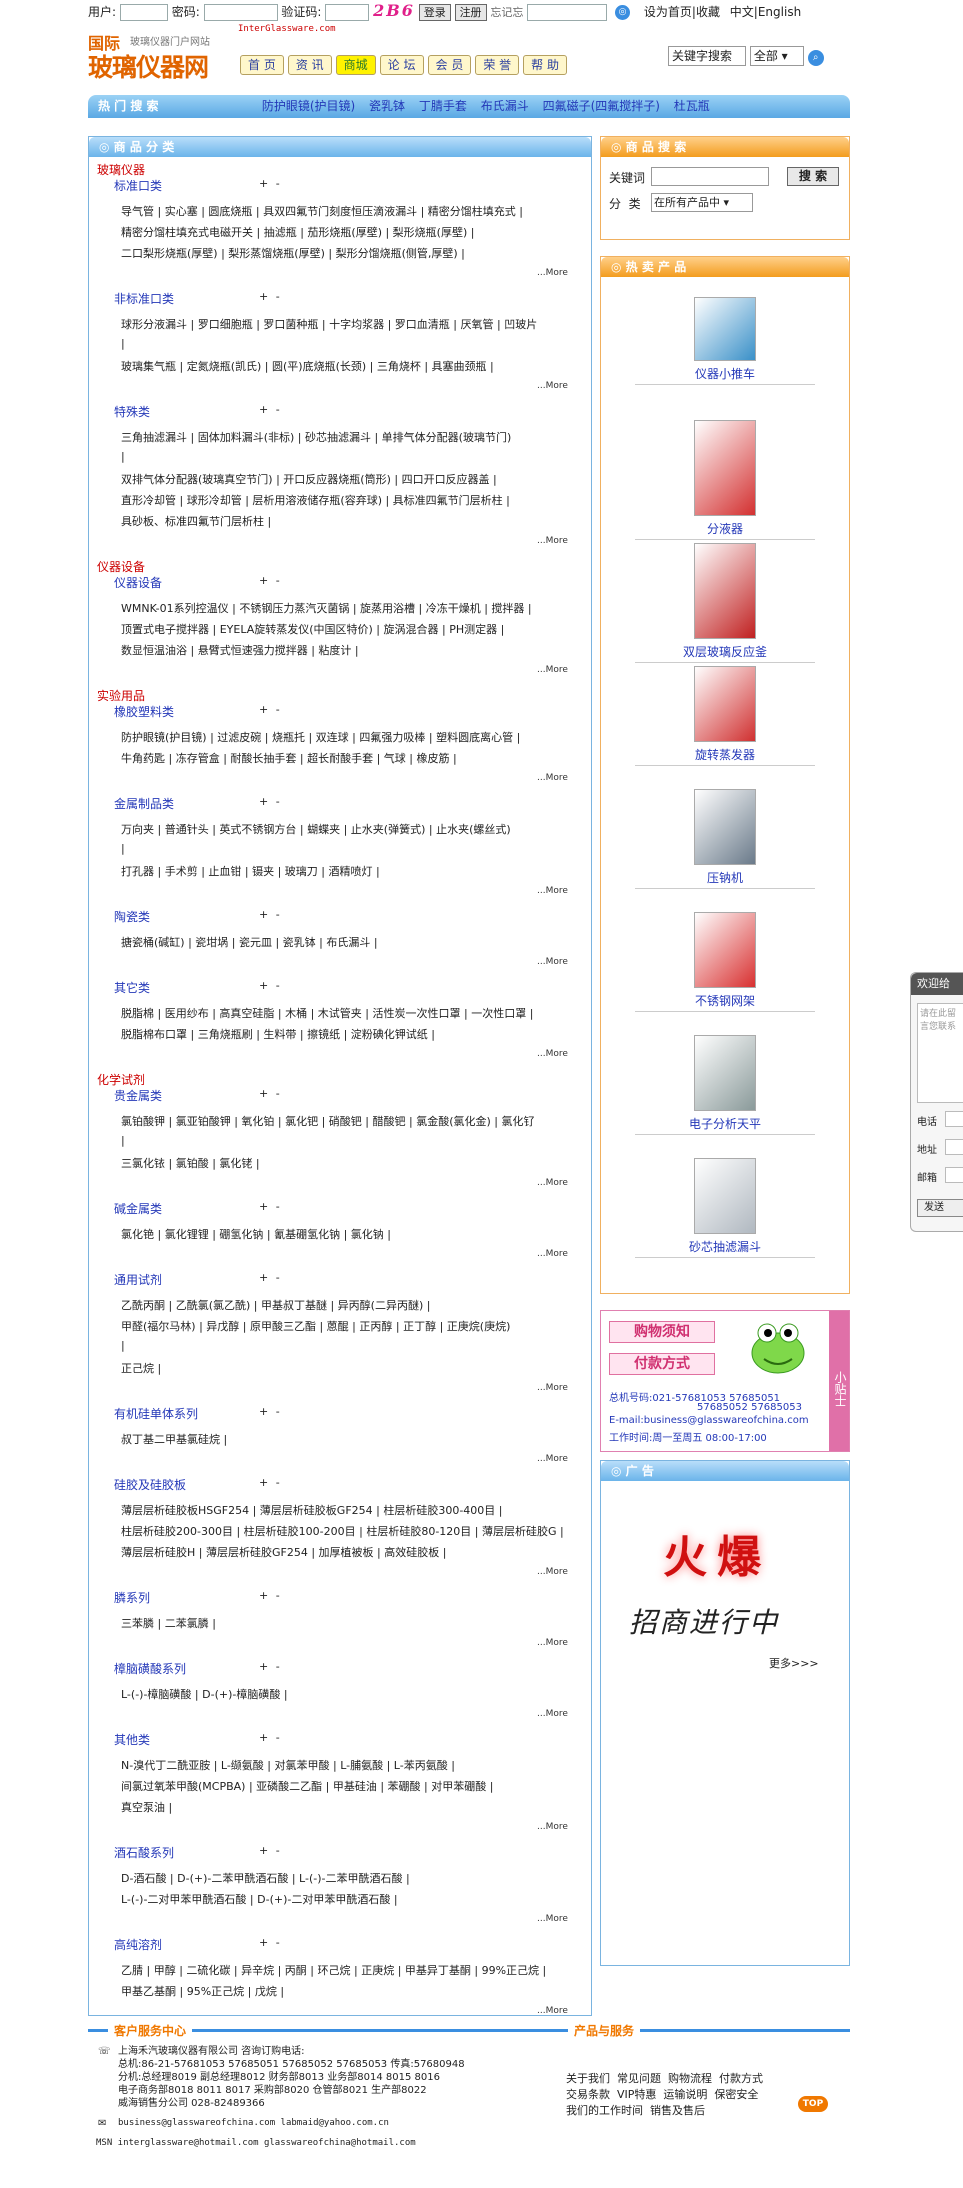  I want to click on hot-product-item: 压钠机, so click(725, 839).